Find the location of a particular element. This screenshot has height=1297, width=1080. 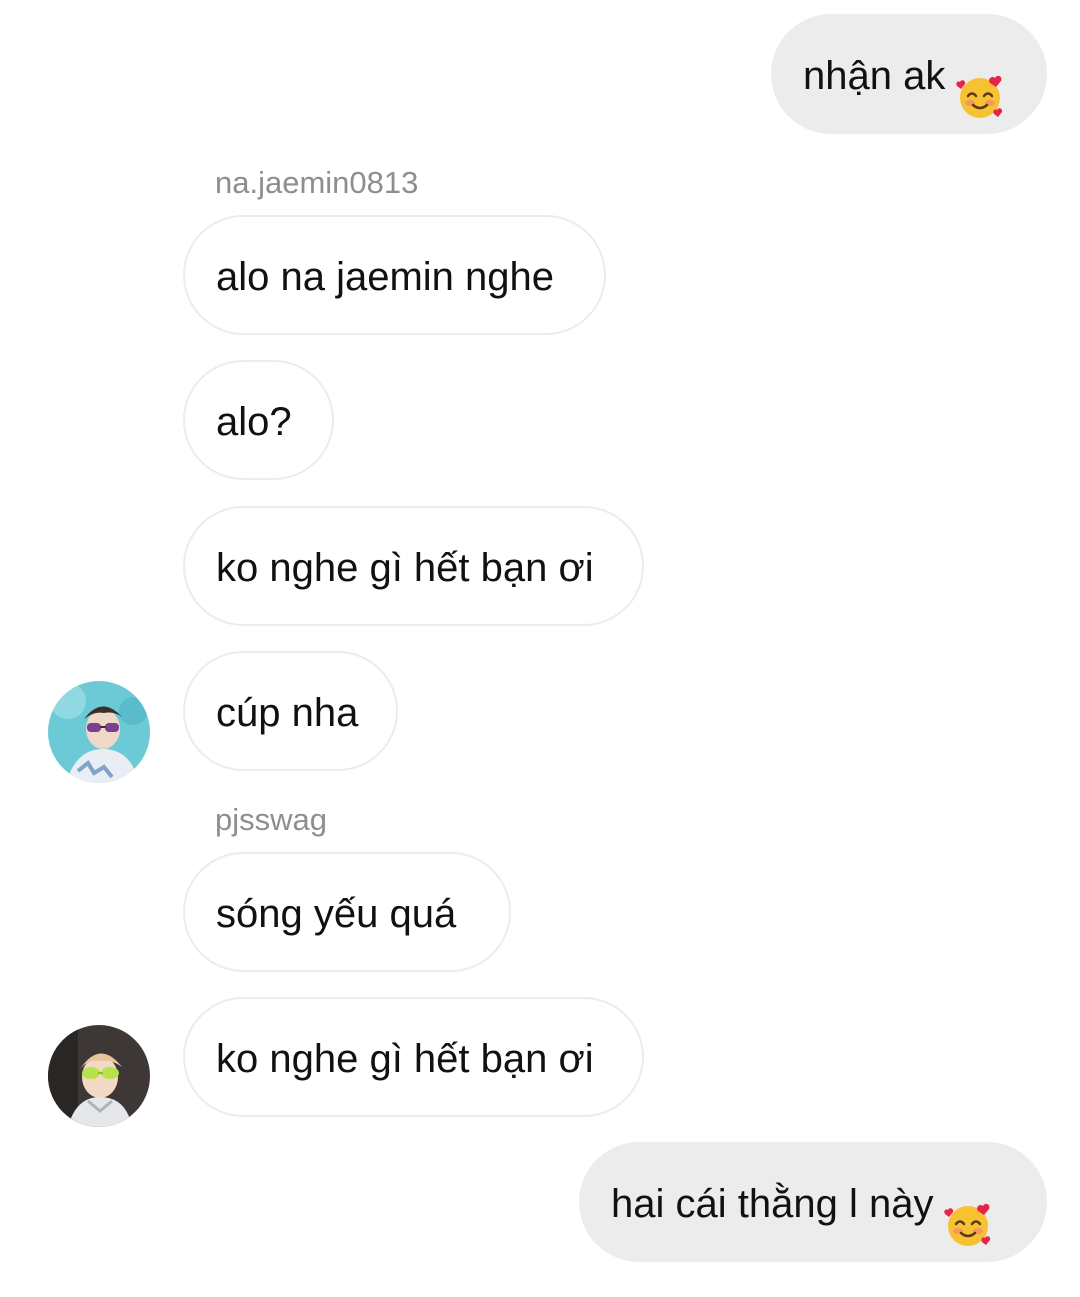

incoming-message-bubble: alo? is located at coordinates (258, 420).